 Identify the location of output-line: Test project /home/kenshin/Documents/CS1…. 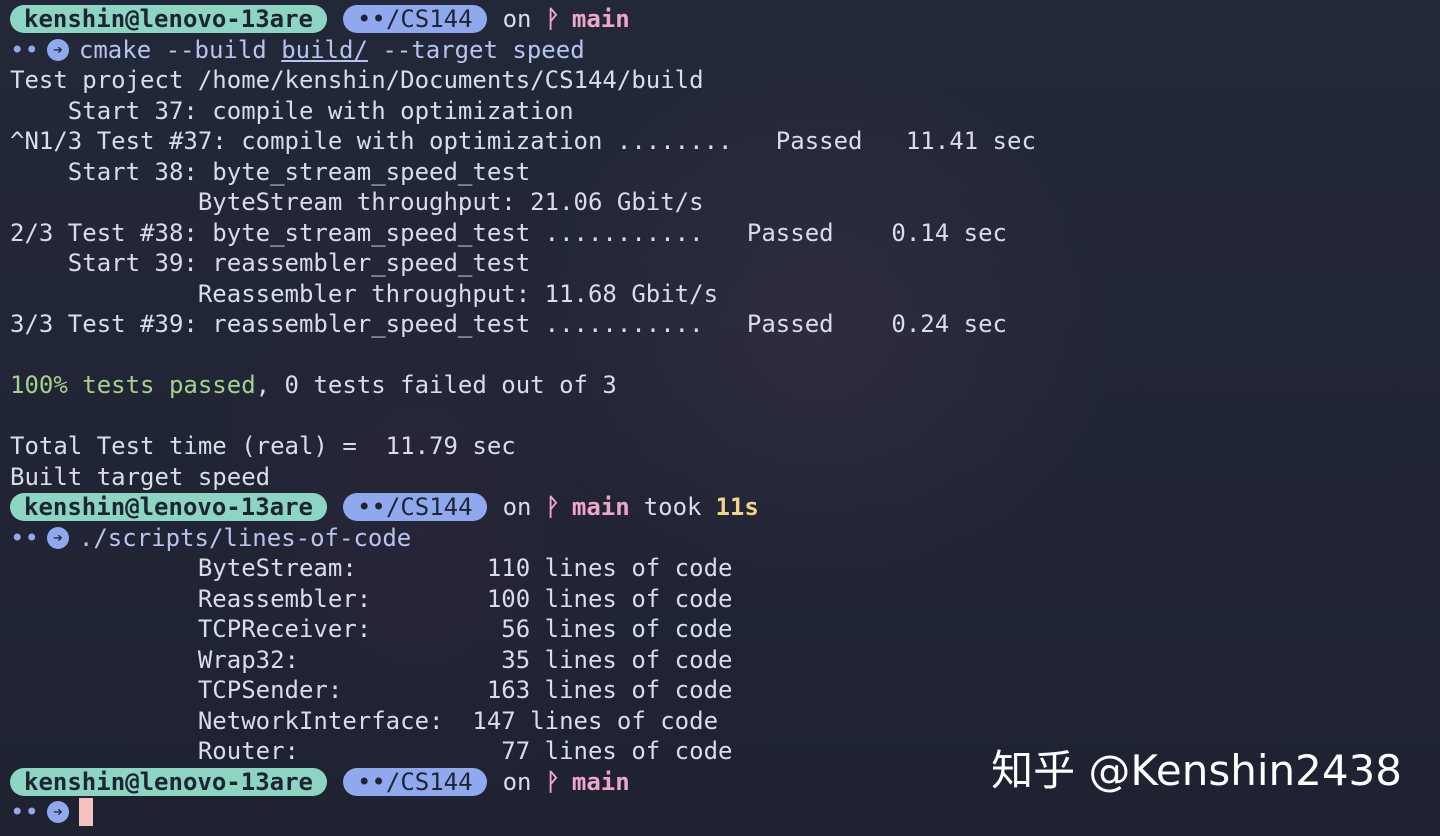
(357, 80).